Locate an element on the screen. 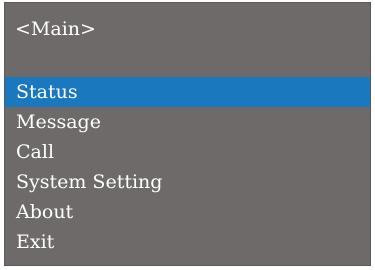 The height and width of the screenshot is (270, 375). menu-item-call: Call is located at coordinates (187, 152).